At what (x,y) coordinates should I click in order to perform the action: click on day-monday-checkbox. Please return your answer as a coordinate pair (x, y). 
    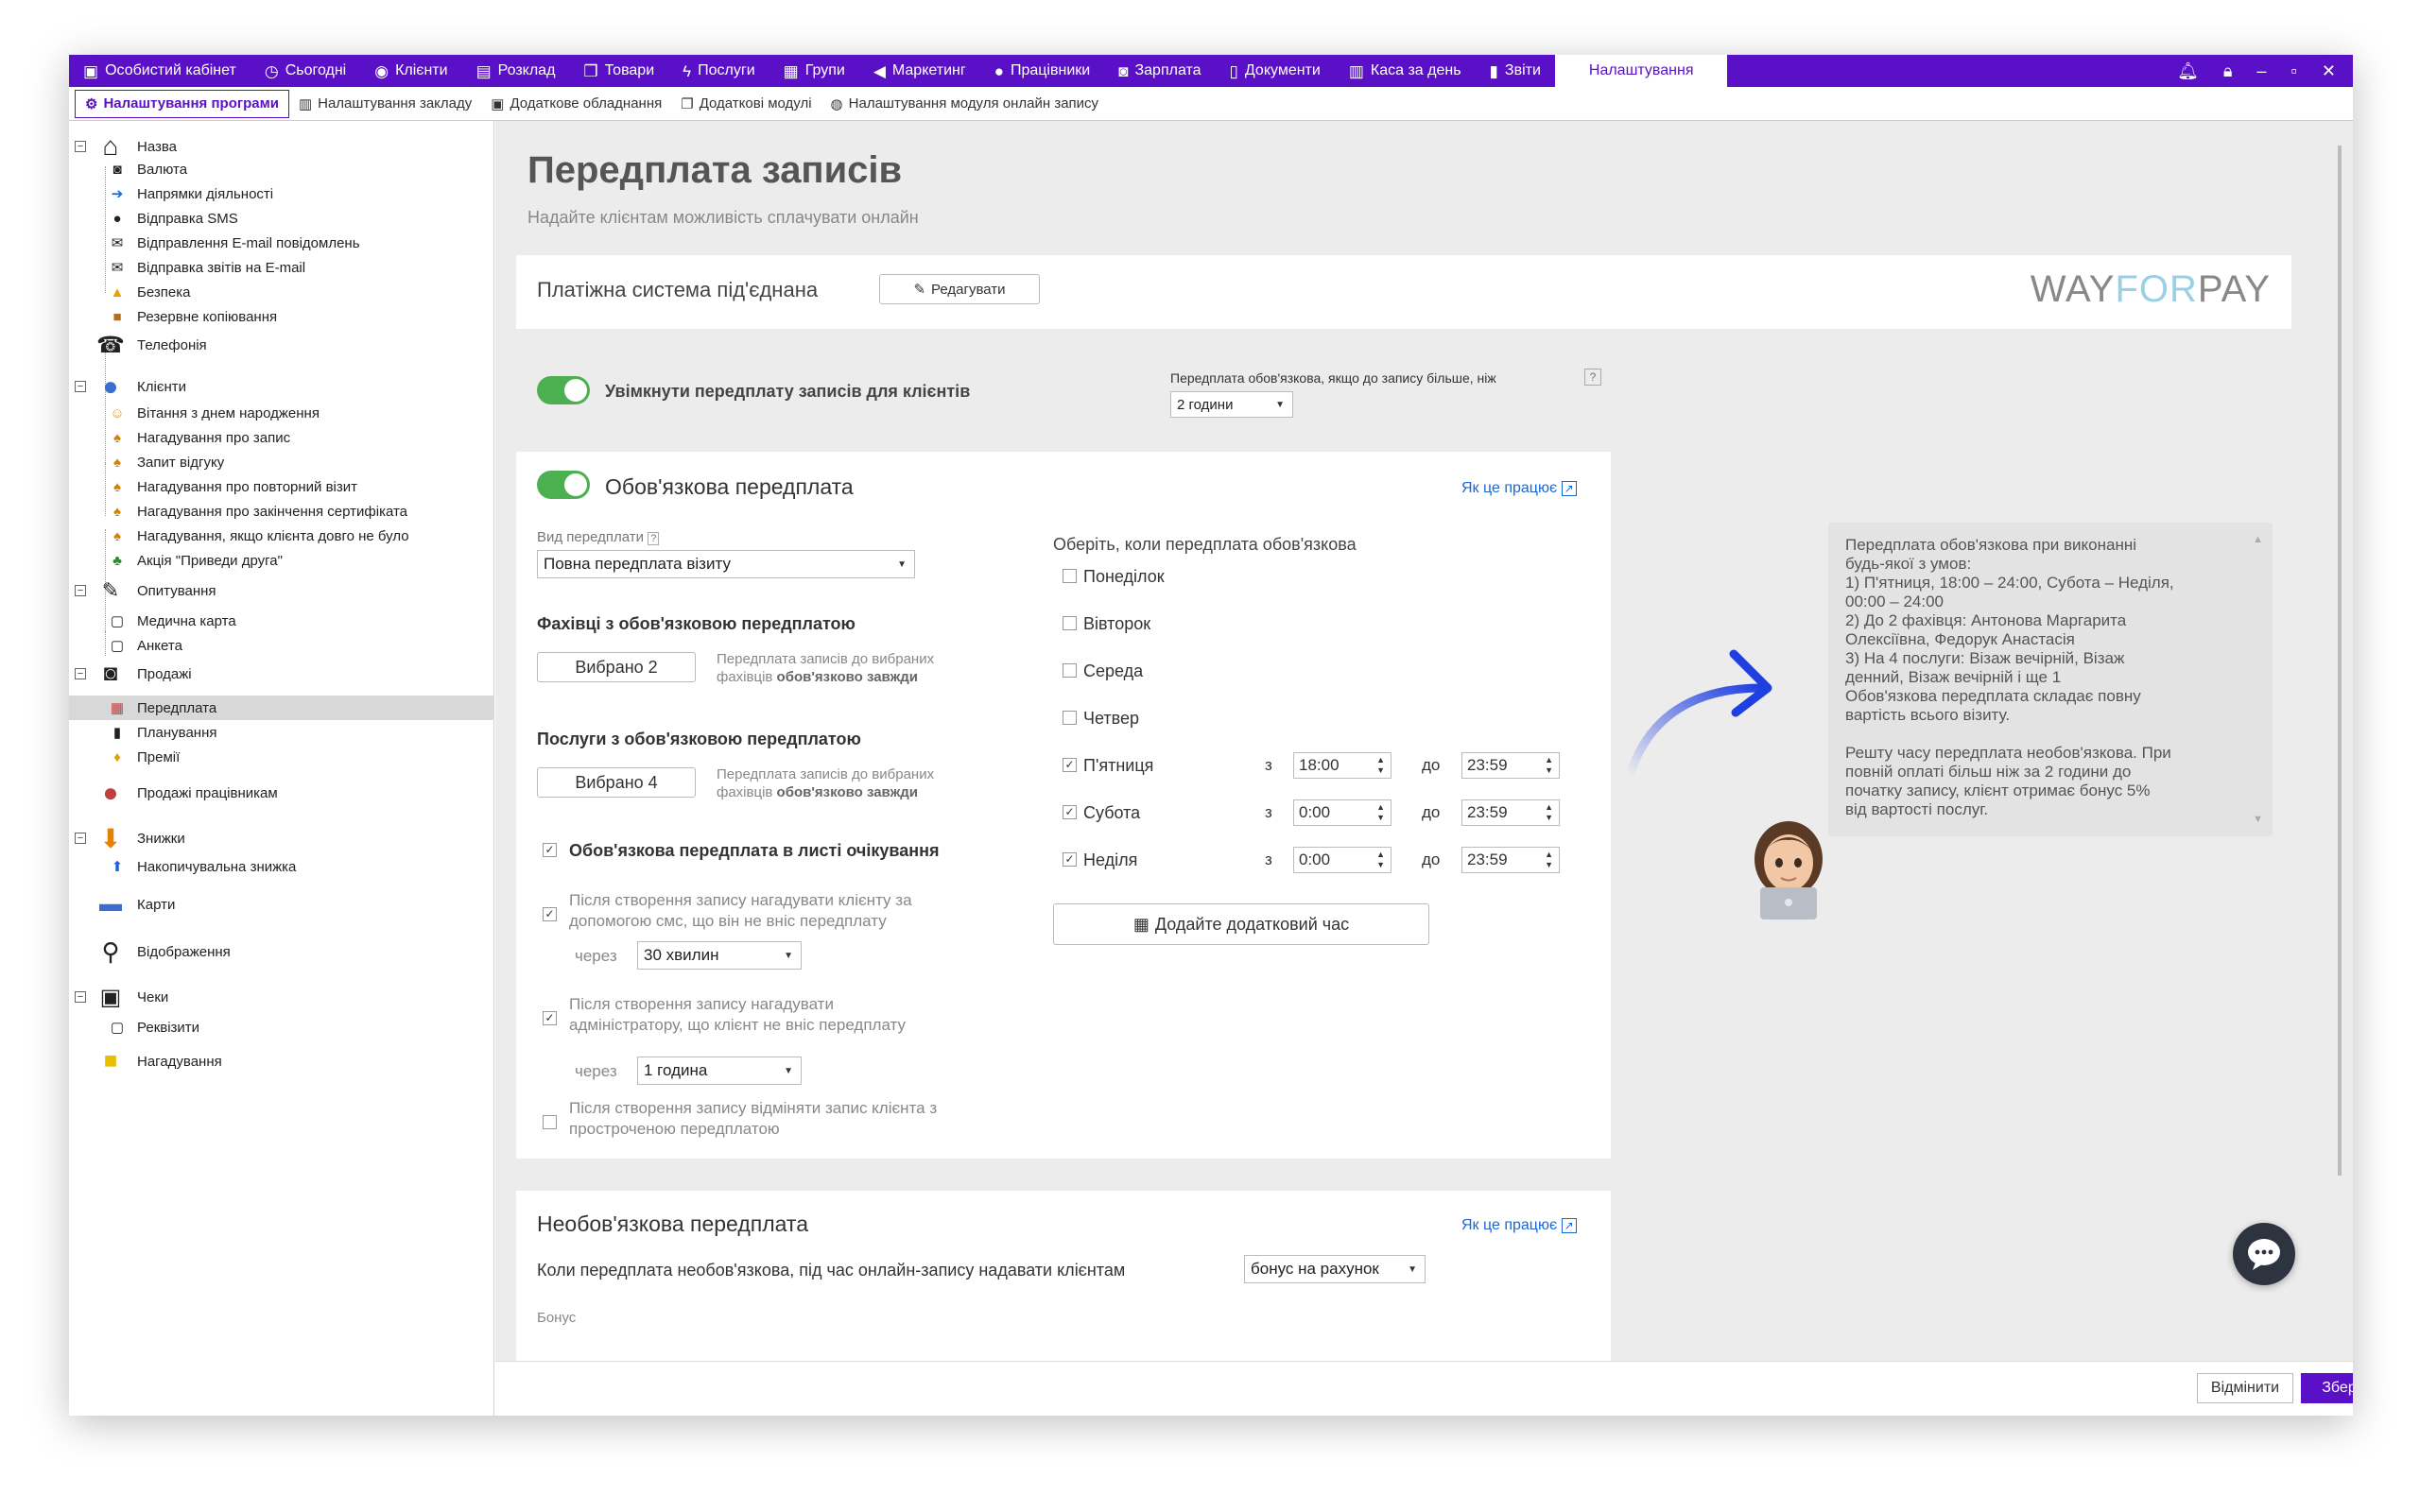
    Looking at the image, I should click on (1070, 576).